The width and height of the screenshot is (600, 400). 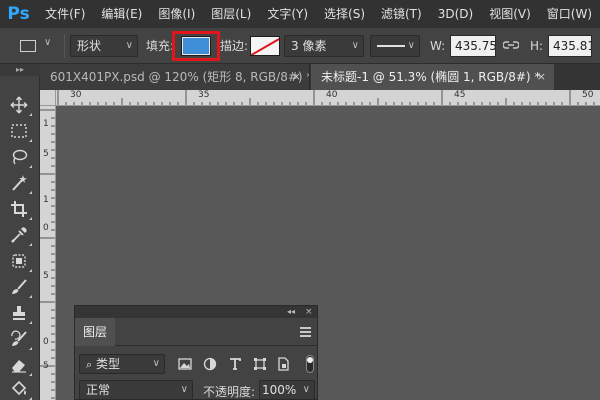 I want to click on horizontal-ruler: 30 35 40 45 50, so click(x=328, y=98).